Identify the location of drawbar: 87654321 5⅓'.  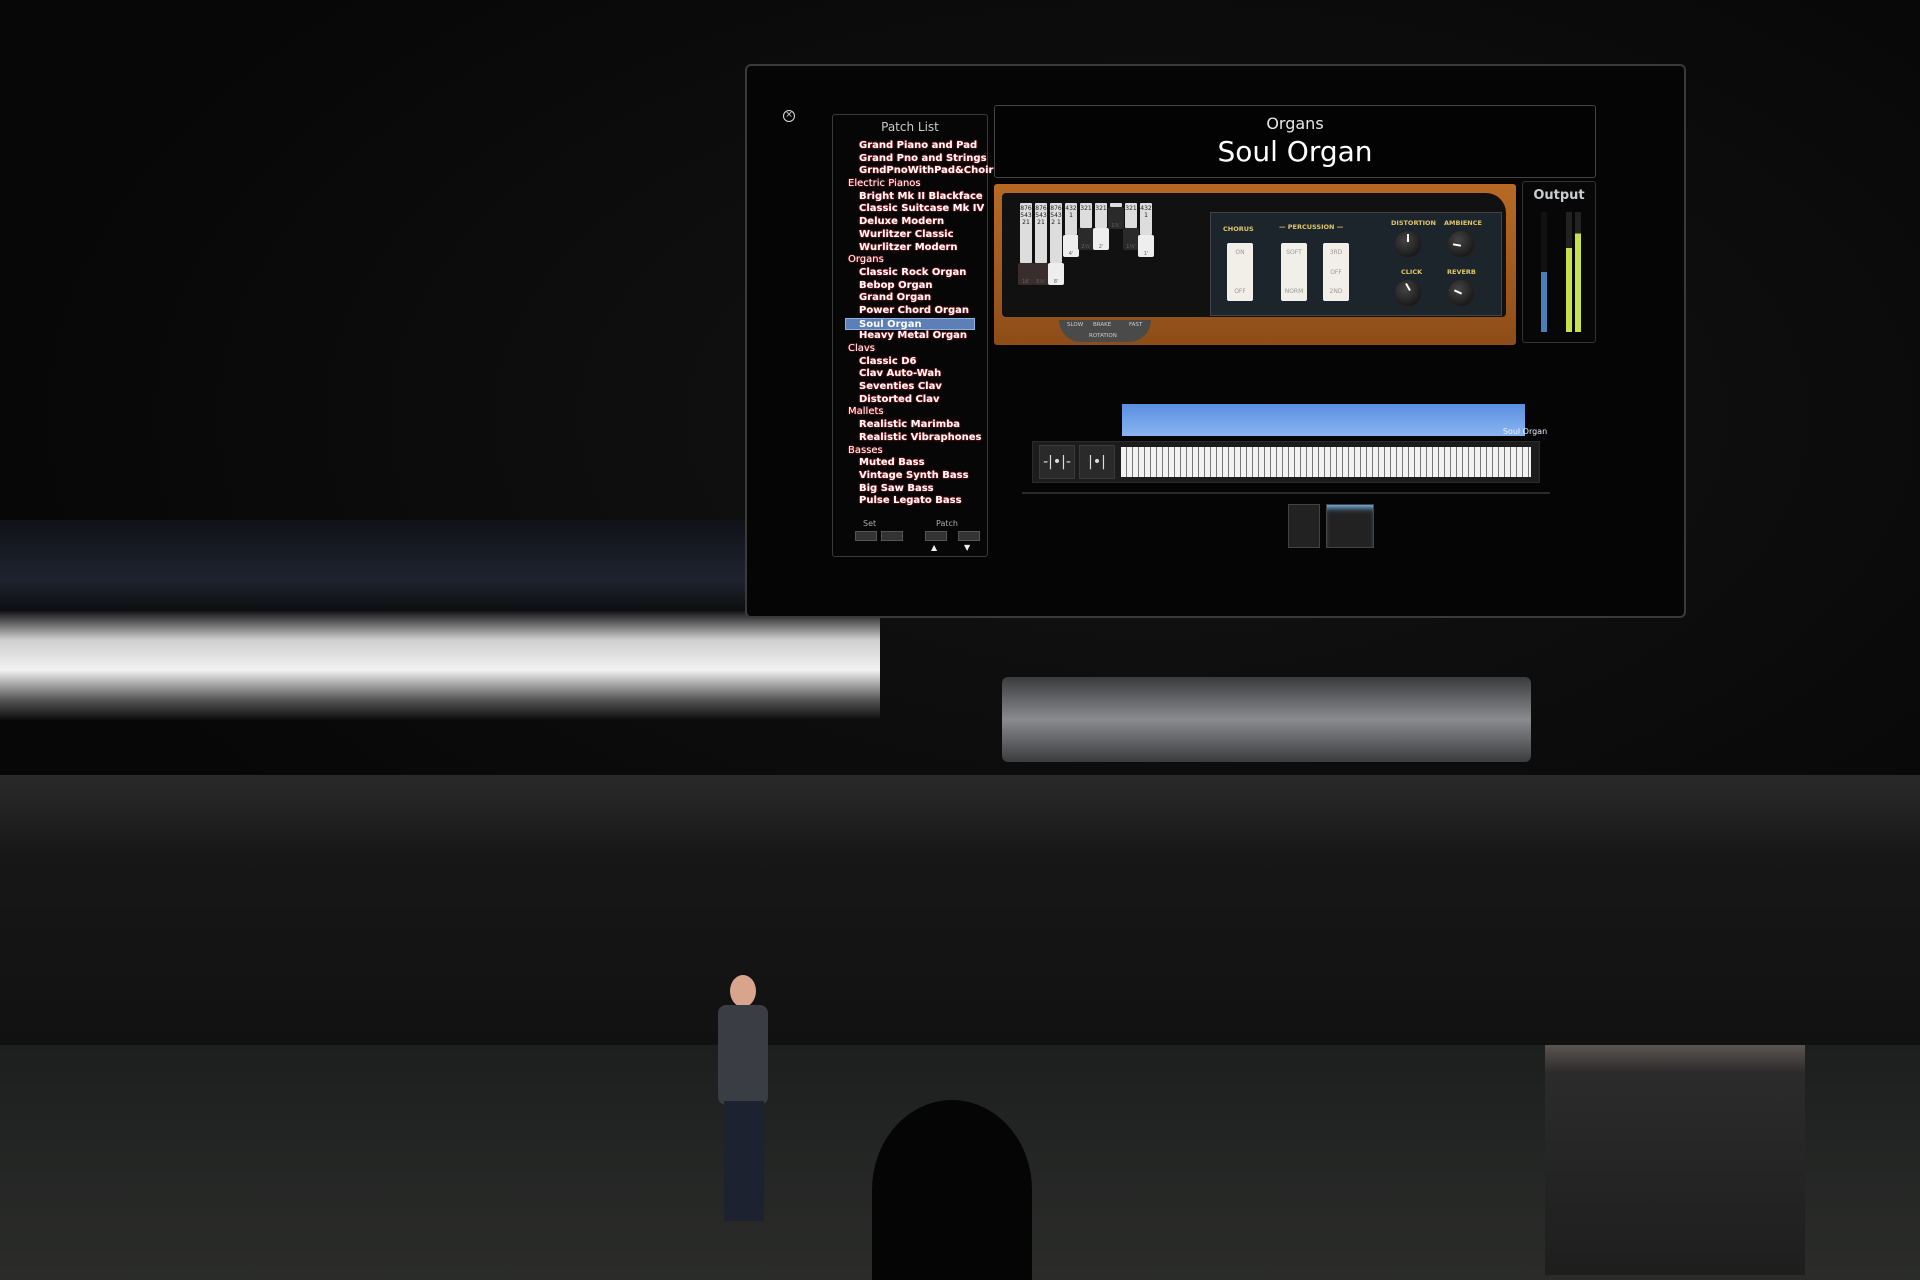
(1041, 244).